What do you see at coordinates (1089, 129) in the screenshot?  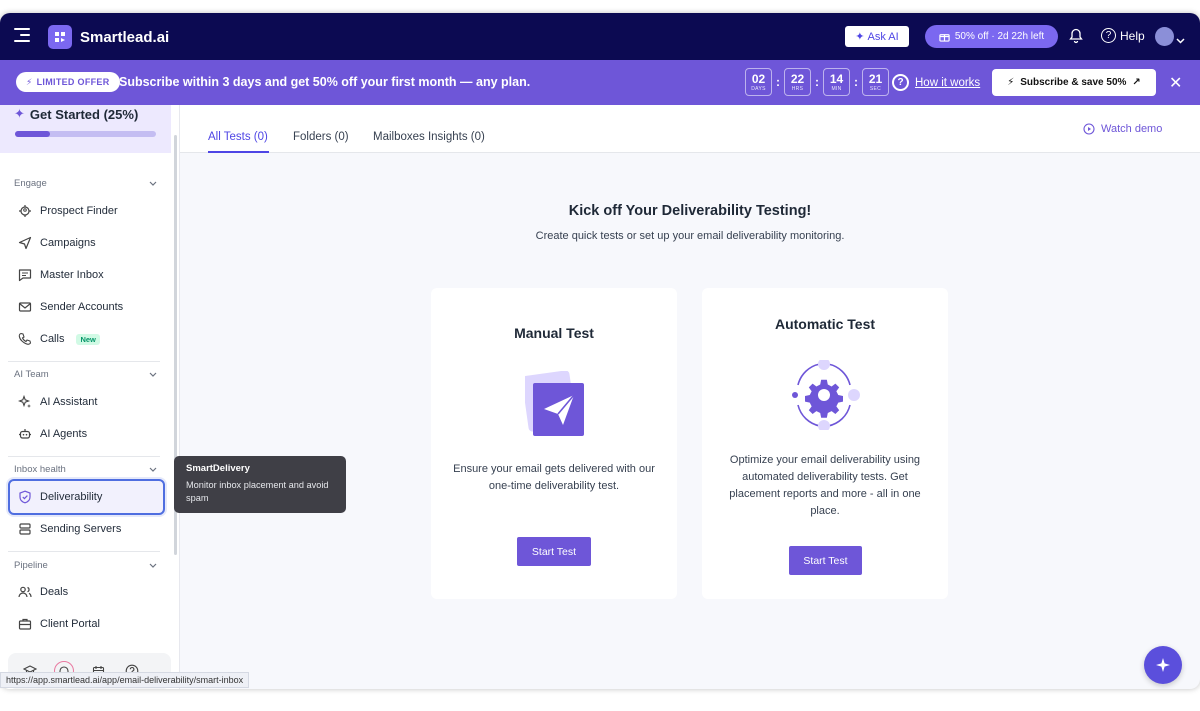 I see `play-circle-icon` at bounding box center [1089, 129].